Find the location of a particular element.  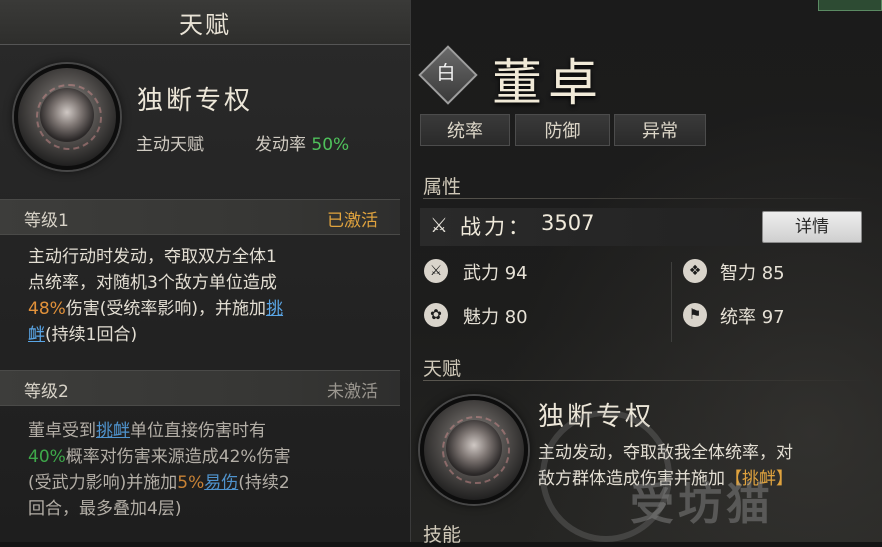

level-1-label: 等级1 is located at coordinates (46, 221).